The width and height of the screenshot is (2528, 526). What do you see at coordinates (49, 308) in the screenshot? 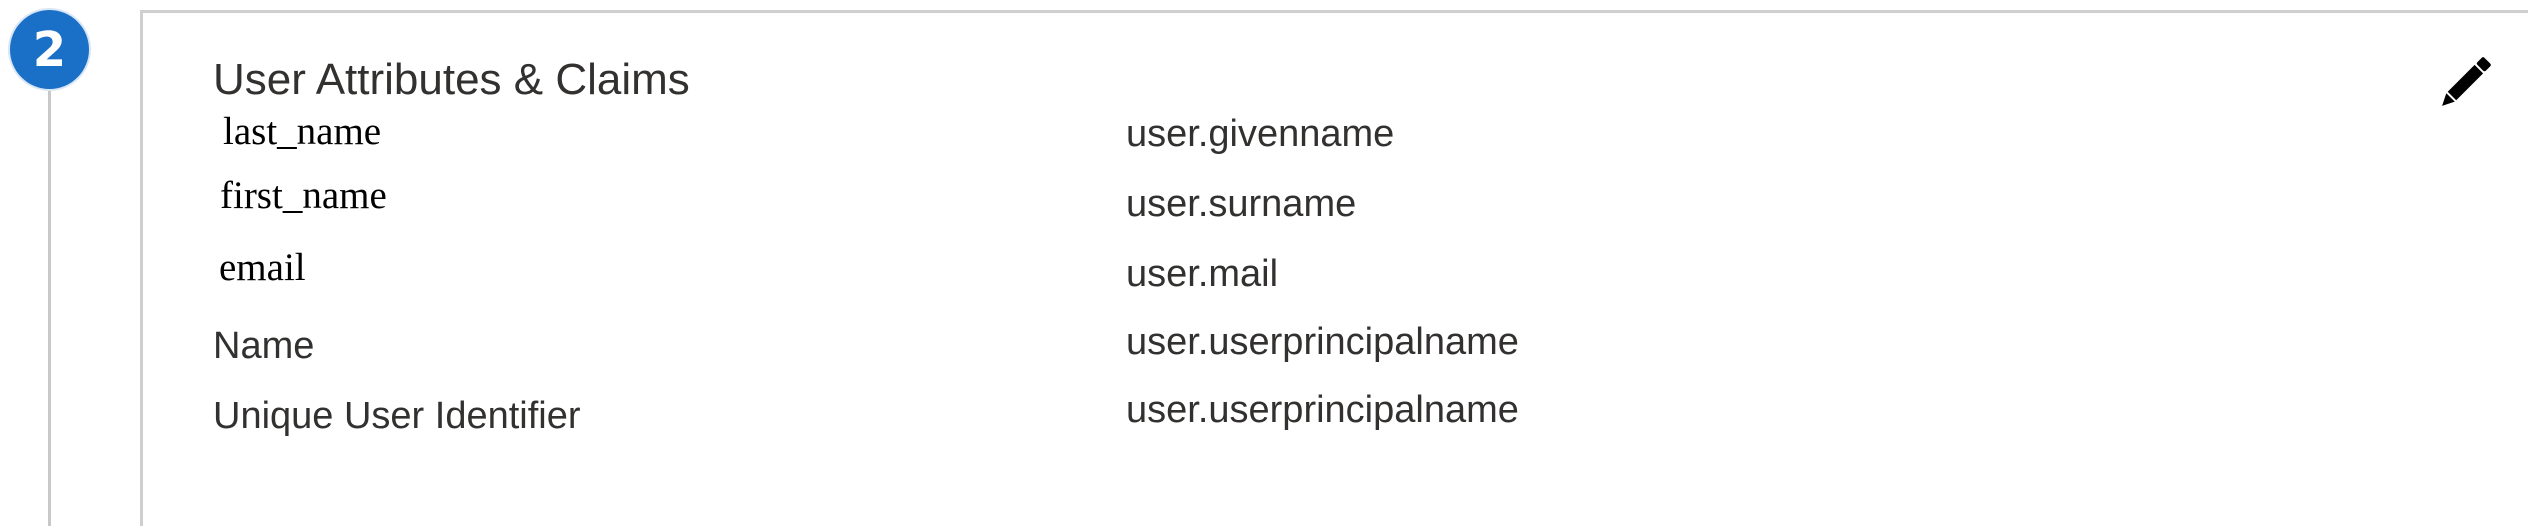
I see `step-connector-line` at bounding box center [49, 308].